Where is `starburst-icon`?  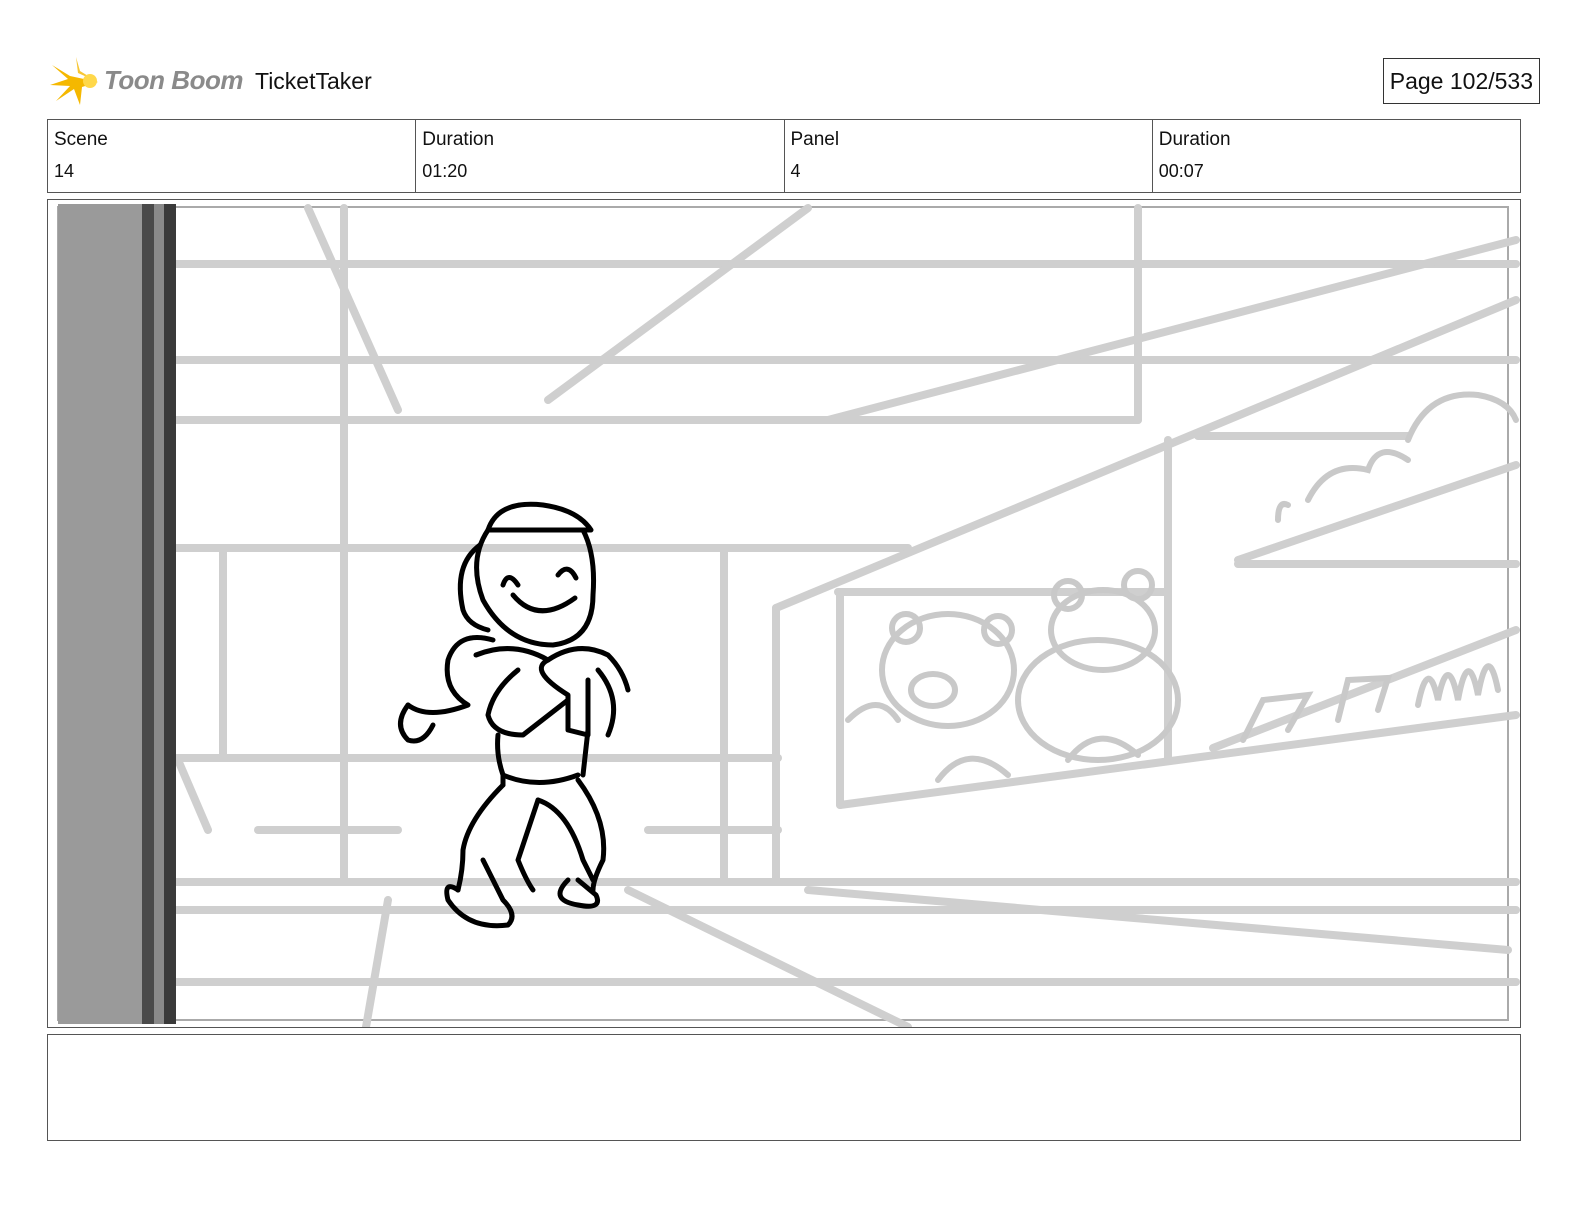
starburst-icon is located at coordinates (74, 81).